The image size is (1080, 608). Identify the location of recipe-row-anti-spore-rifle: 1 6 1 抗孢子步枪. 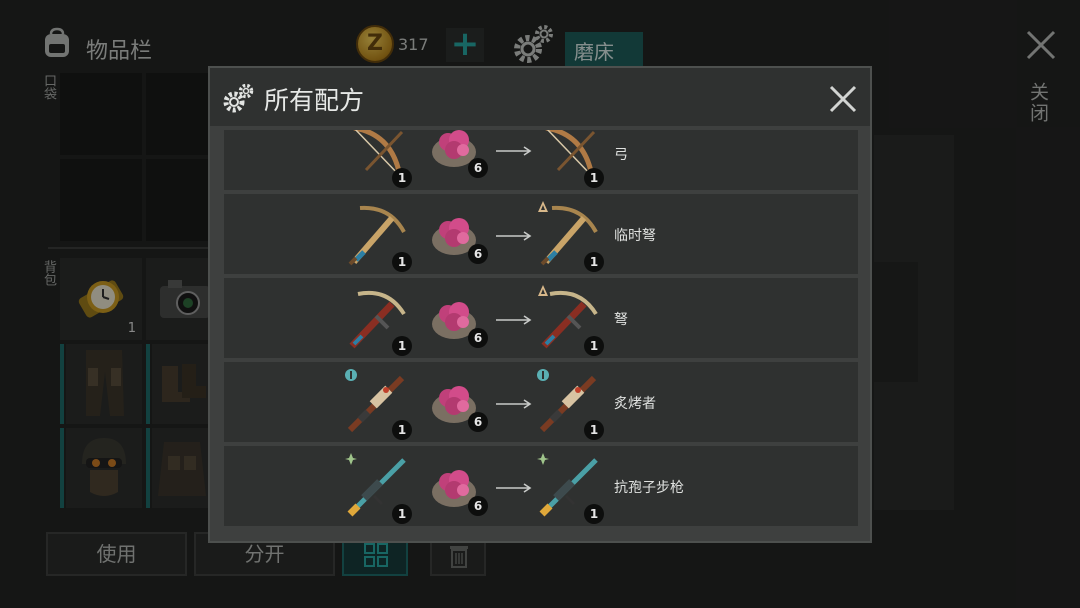
(541, 486).